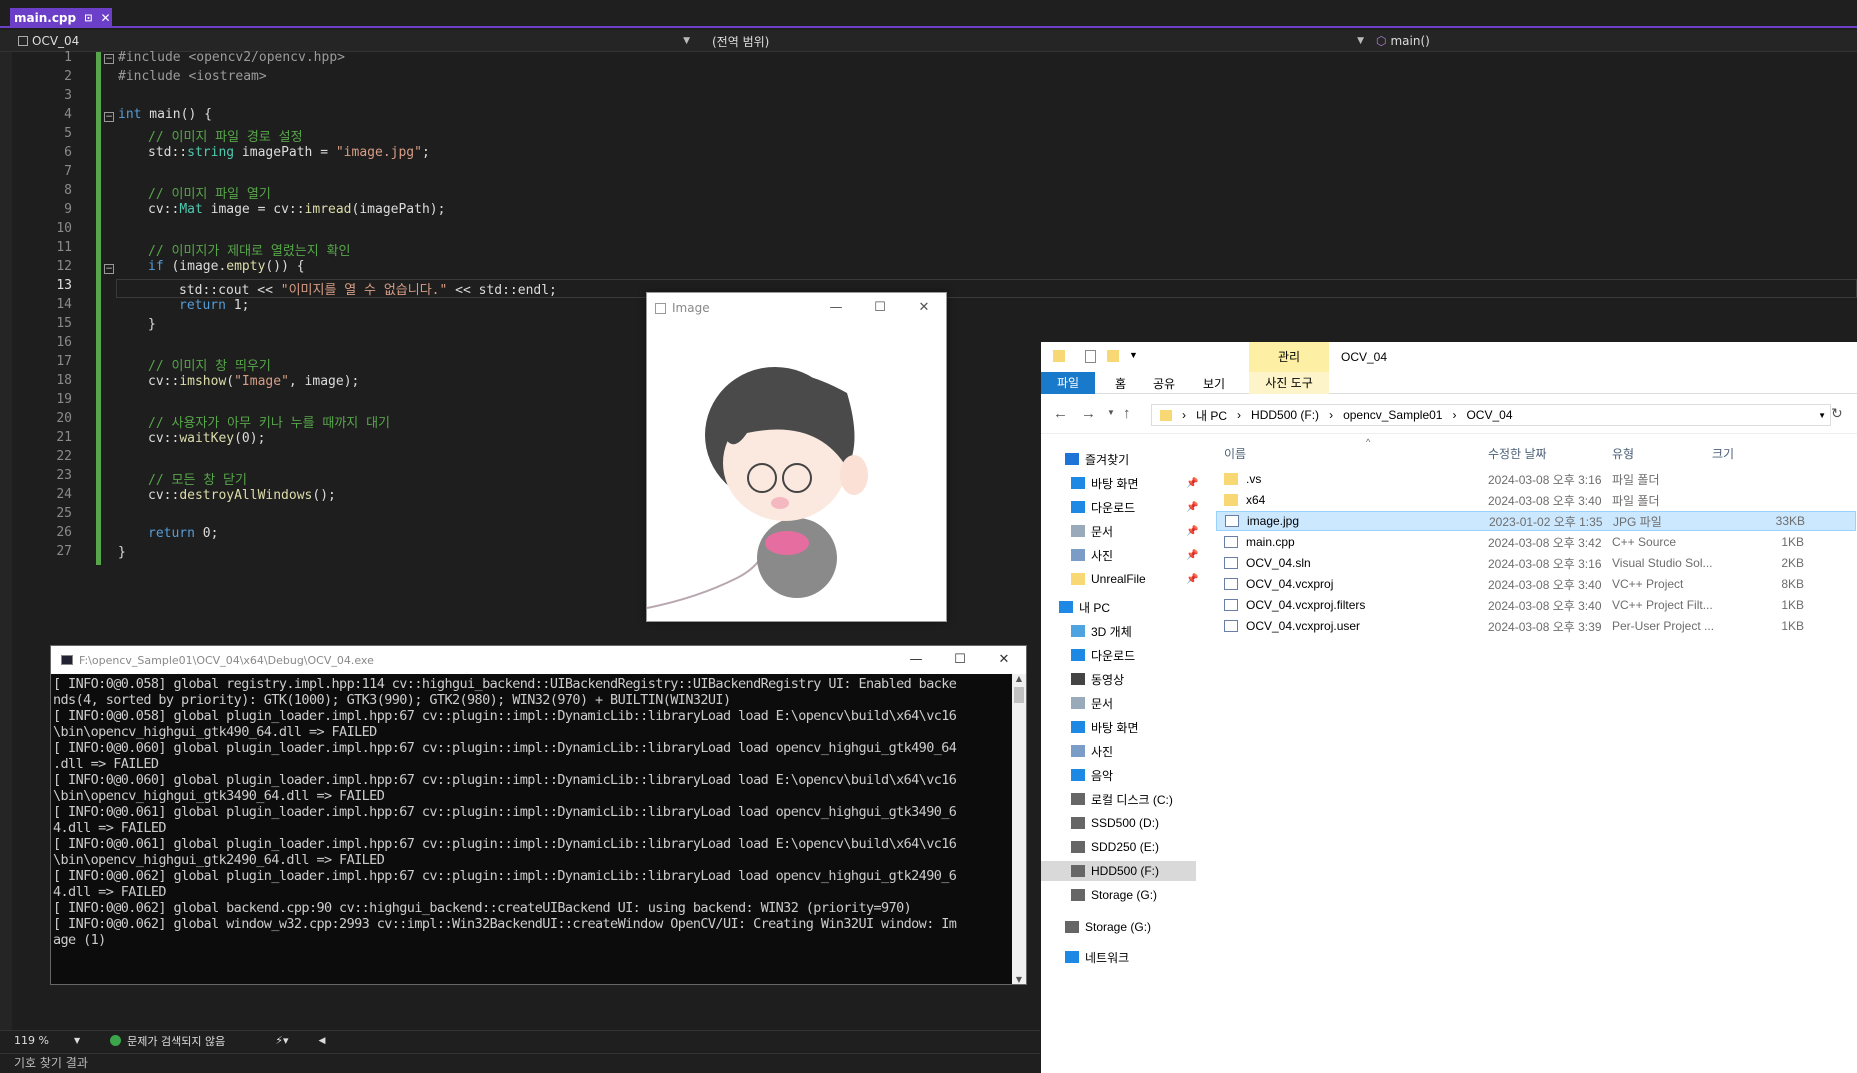 The image size is (1857, 1073). I want to click on nav-item: 사진 📌, so click(1151, 555).